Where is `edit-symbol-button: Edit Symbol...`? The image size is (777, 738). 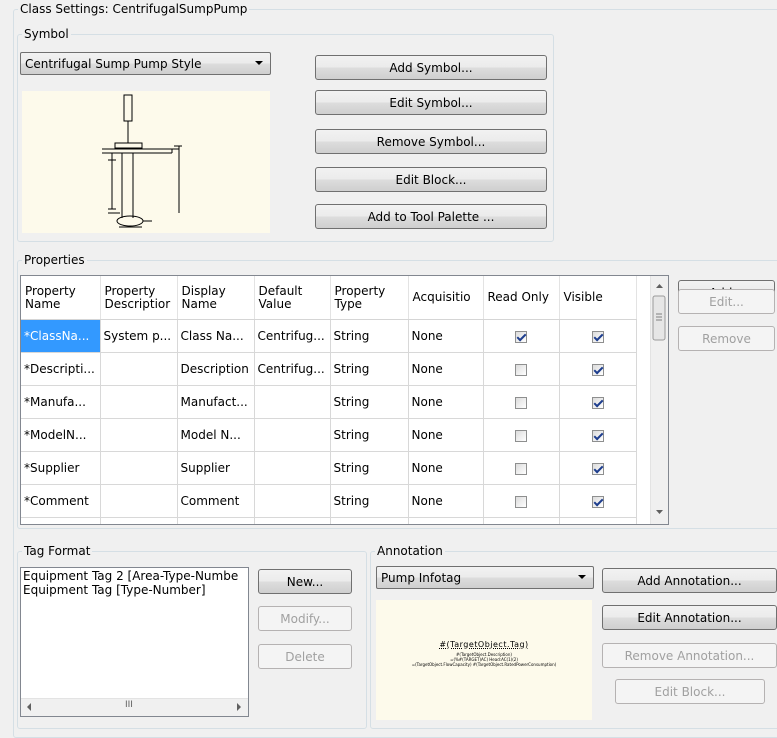
edit-symbol-button: Edit Symbol... is located at coordinates (431, 102).